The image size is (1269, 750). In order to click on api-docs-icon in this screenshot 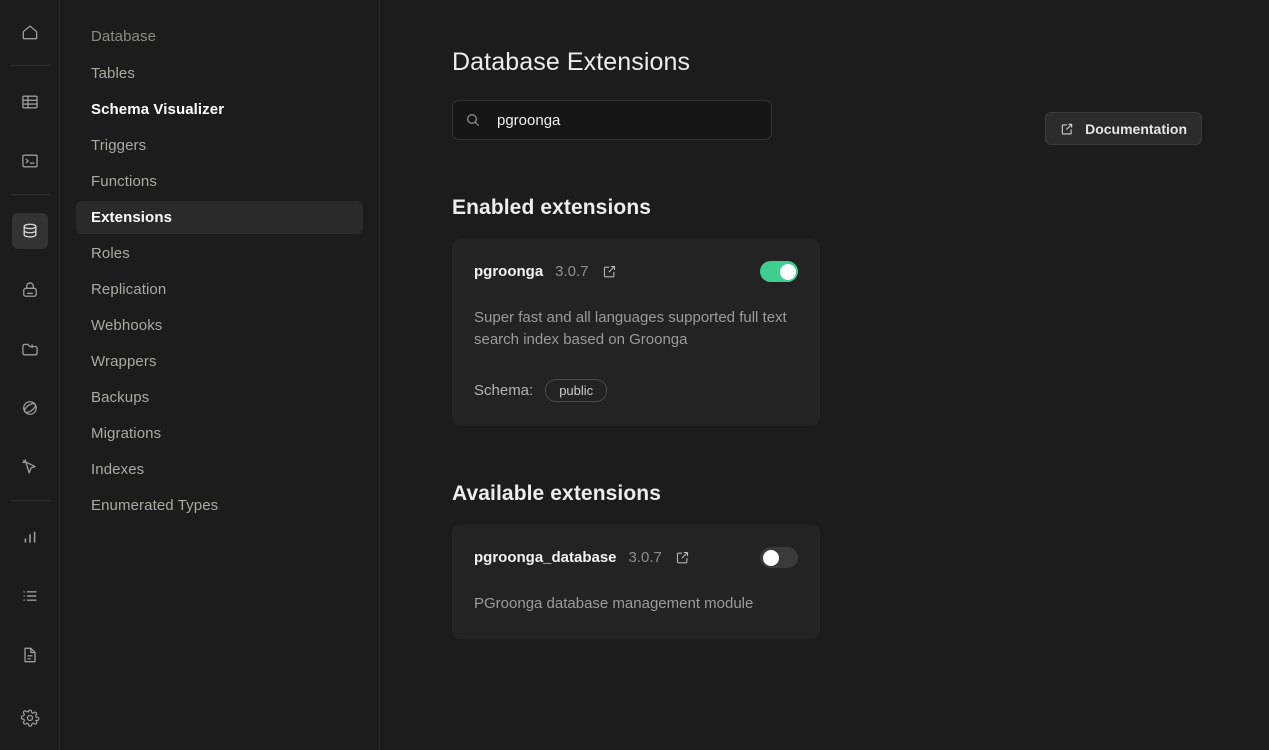, I will do `click(30, 655)`.